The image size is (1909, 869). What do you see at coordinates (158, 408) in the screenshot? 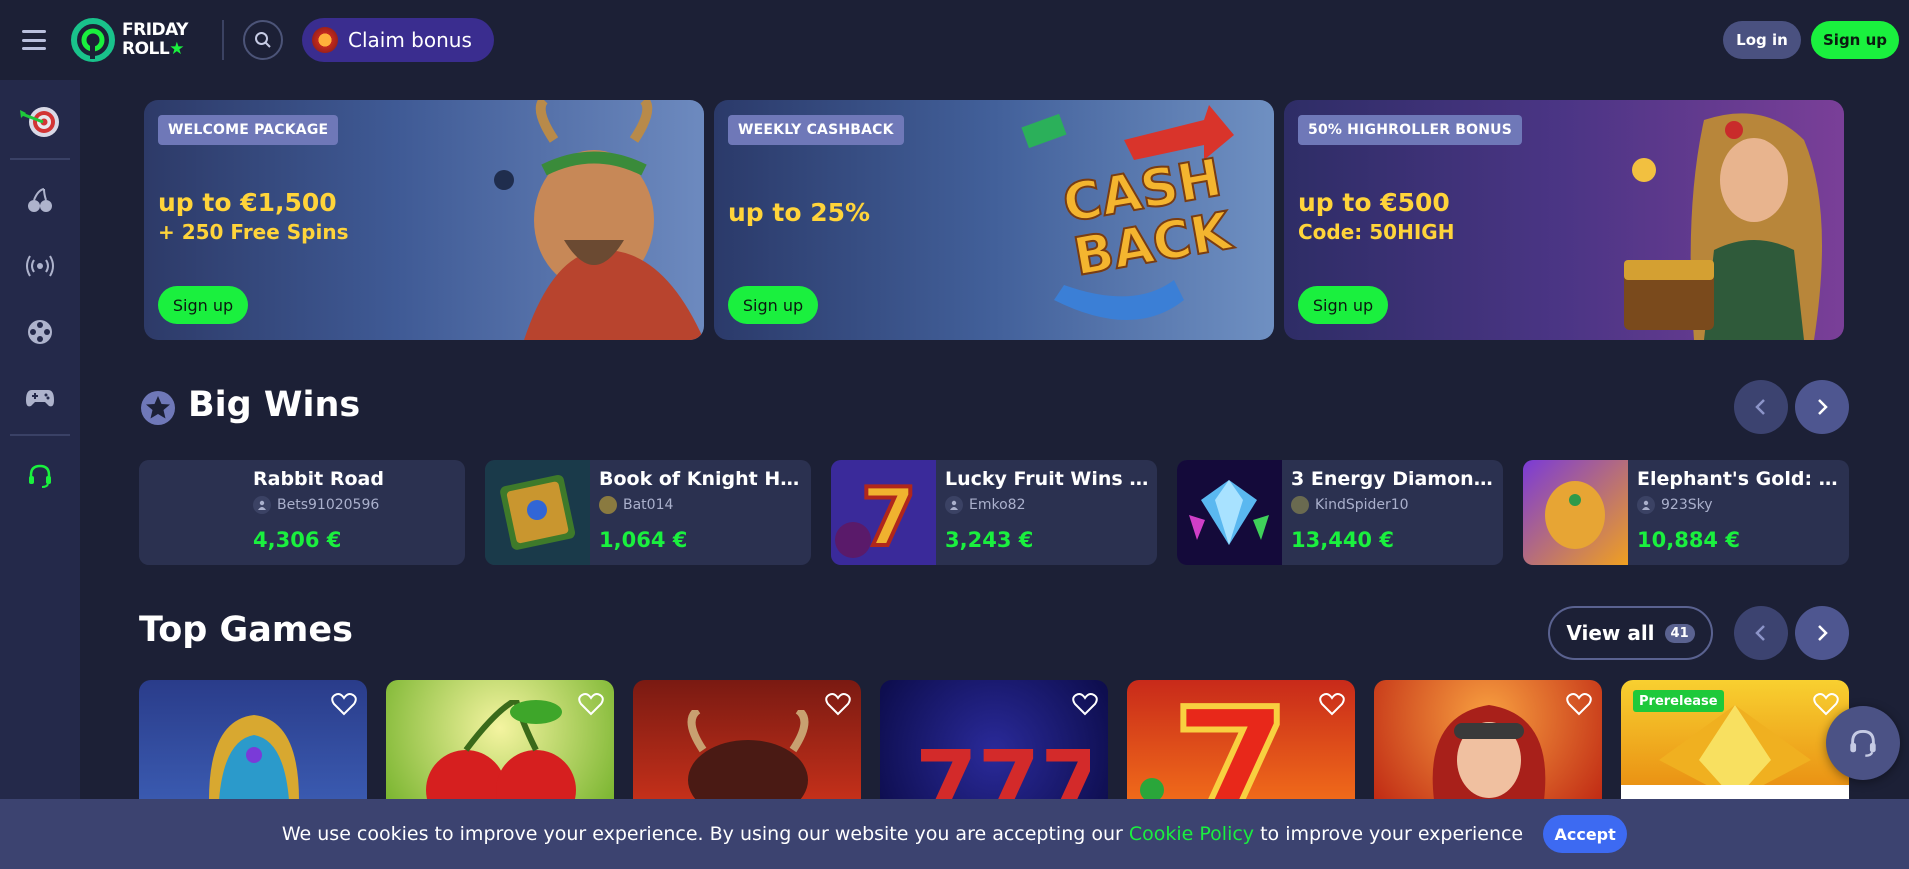
I see `star-badge-icon` at bounding box center [158, 408].